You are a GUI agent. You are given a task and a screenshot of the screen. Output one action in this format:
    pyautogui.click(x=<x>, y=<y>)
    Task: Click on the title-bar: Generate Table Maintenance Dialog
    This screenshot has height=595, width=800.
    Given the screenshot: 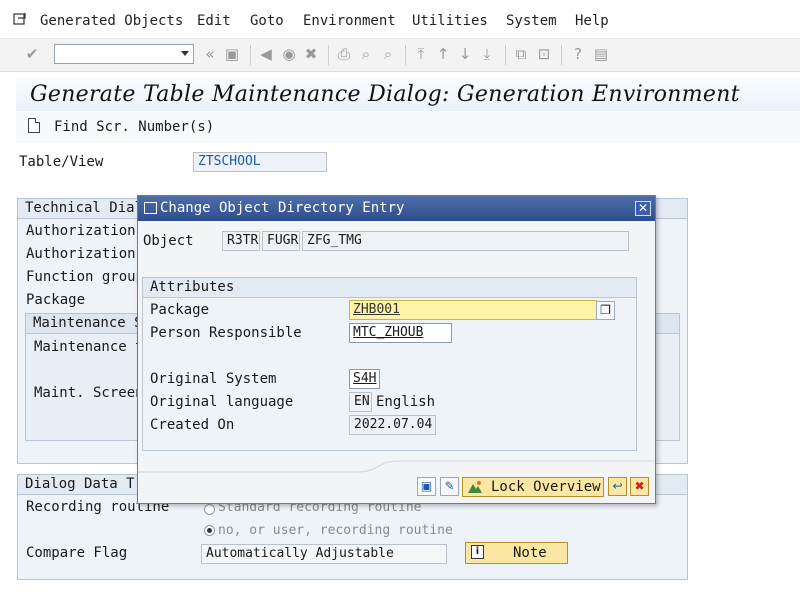 What is the action you would take?
    pyautogui.click(x=408, y=95)
    